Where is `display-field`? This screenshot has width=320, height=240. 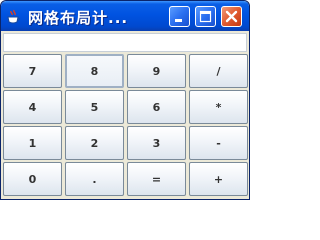
display-field is located at coordinates (125, 42).